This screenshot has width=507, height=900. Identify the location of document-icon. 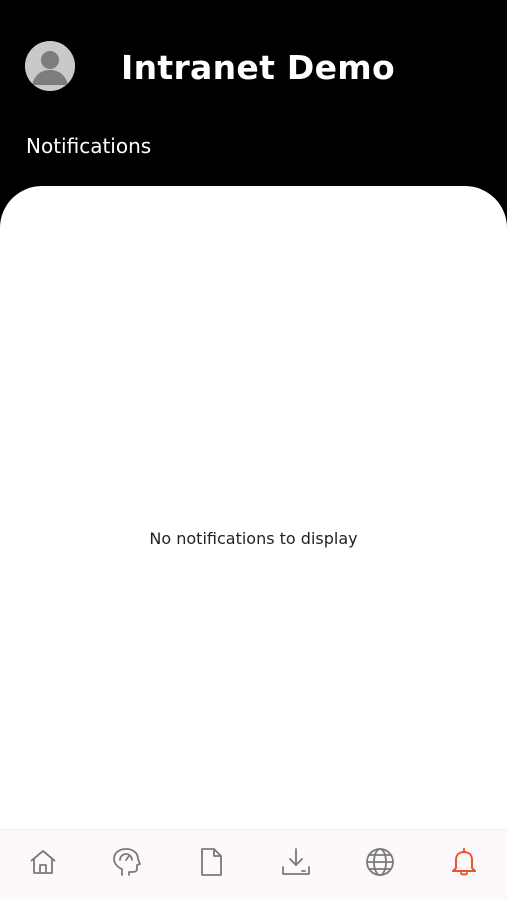
(211, 862).